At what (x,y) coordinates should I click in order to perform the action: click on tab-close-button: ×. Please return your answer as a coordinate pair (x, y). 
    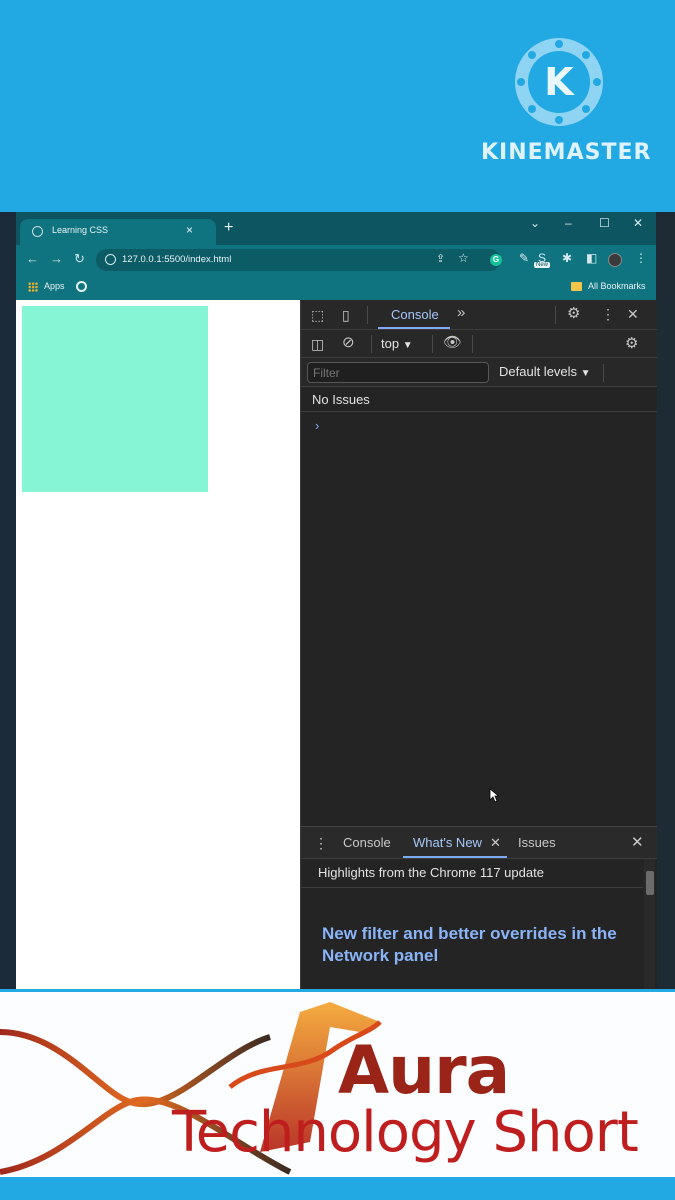
    Looking at the image, I should click on (189, 230).